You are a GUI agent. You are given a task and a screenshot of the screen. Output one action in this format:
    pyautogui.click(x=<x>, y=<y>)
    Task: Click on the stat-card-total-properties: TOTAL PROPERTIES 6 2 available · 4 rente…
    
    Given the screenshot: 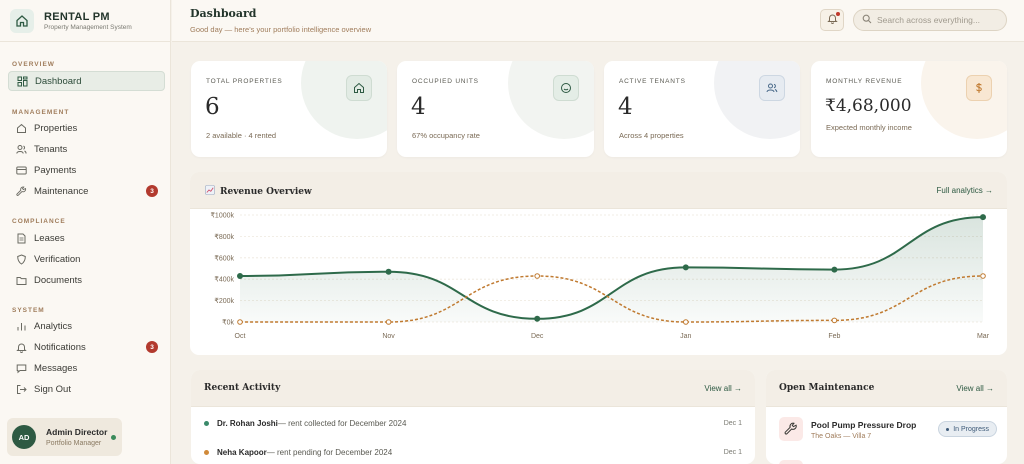 What is the action you would take?
    pyautogui.click(x=289, y=109)
    